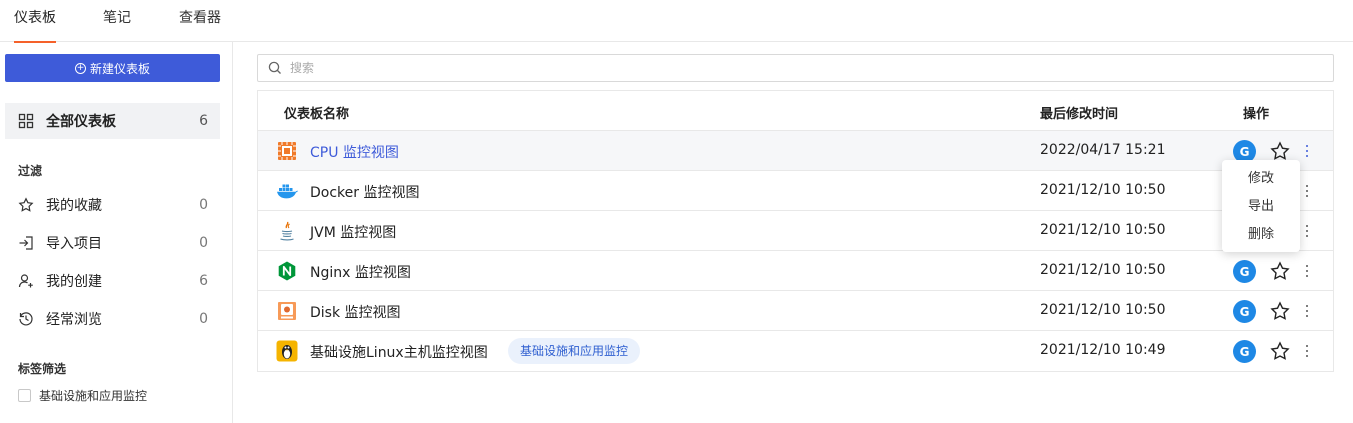  What do you see at coordinates (1103, 150) in the screenshot?
I see `modified-time: 2022/04/17 15:21` at bounding box center [1103, 150].